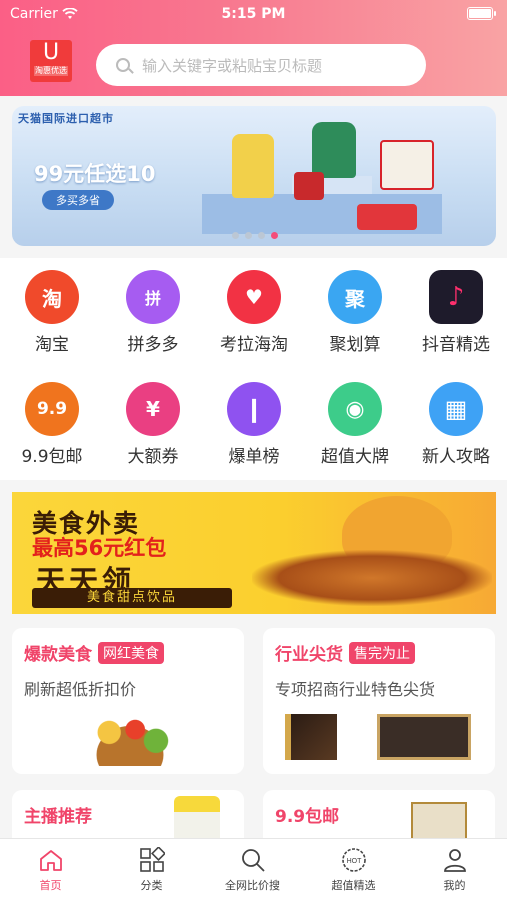 The width and height of the screenshot is (507, 900). Describe the element at coordinates (58, 655) in the screenshot. I see `card-title-text: 爆款美食` at that location.